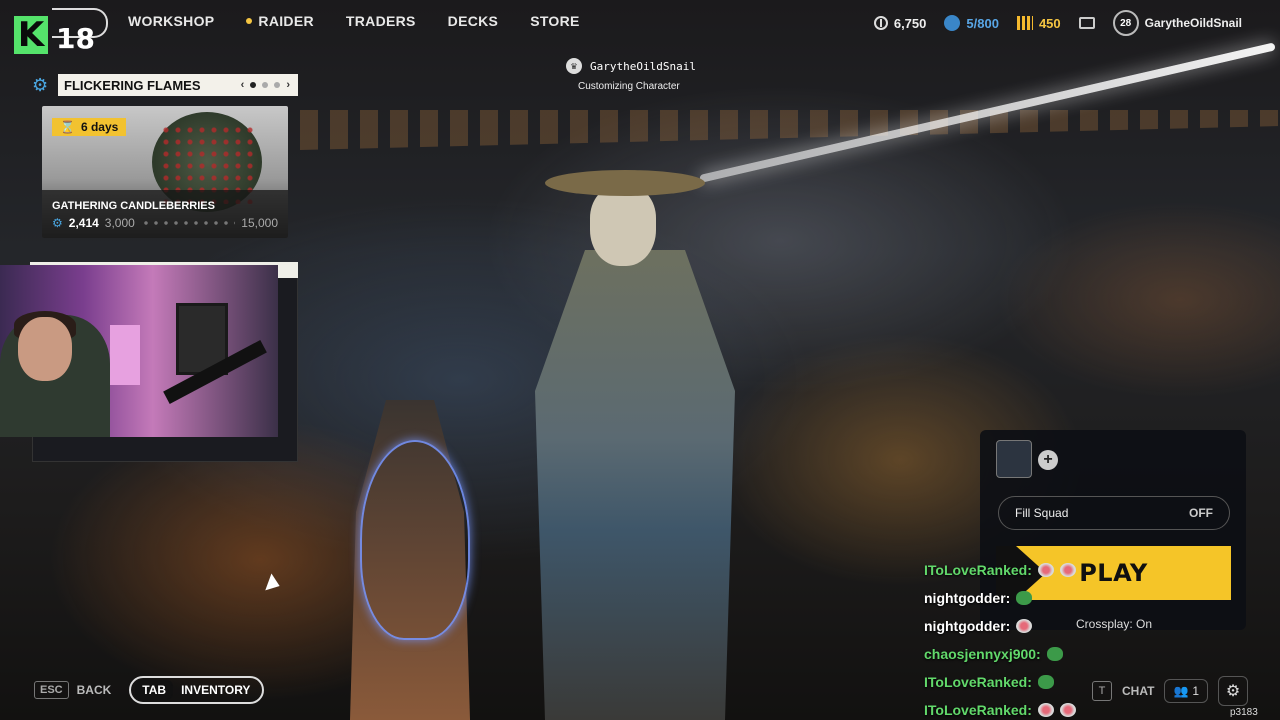 The image size is (1280, 720). What do you see at coordinates (249, 21) in the screenshot?
I see `raider-indicator-icon` at bounding box center [249, 21].